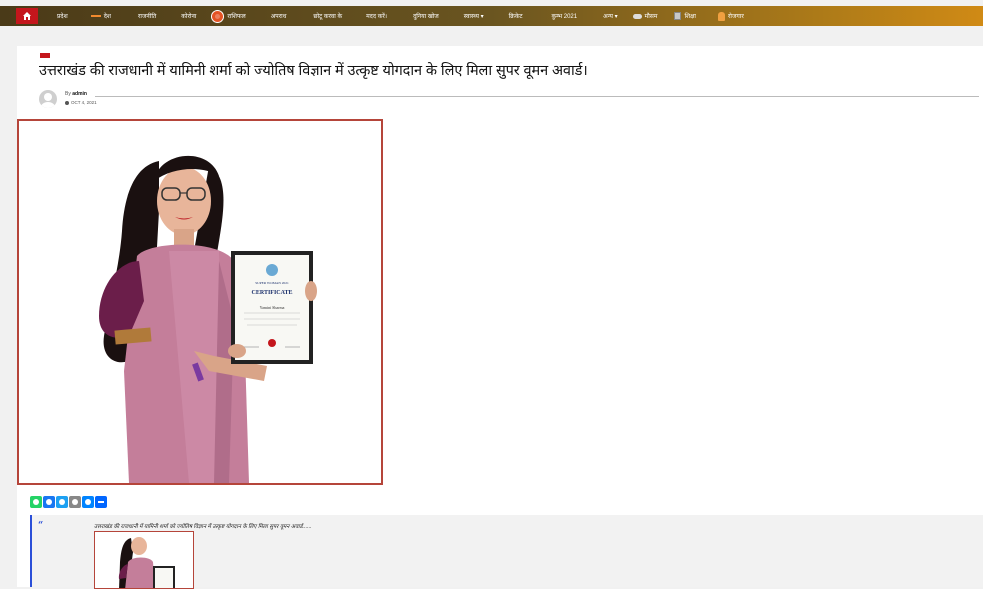 The width and height of the screenshot is (983, 589). What do you see at coordinates (218, 16) in the screenshot?
I see `zodiac-icon` at bounding box center [218, 16].